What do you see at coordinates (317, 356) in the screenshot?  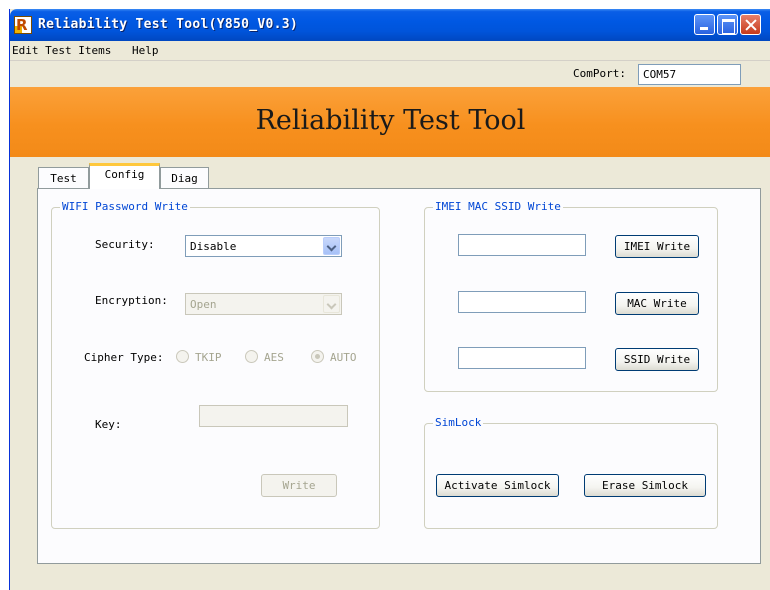 I see `radio-auto` at bounding box center [317, 356].